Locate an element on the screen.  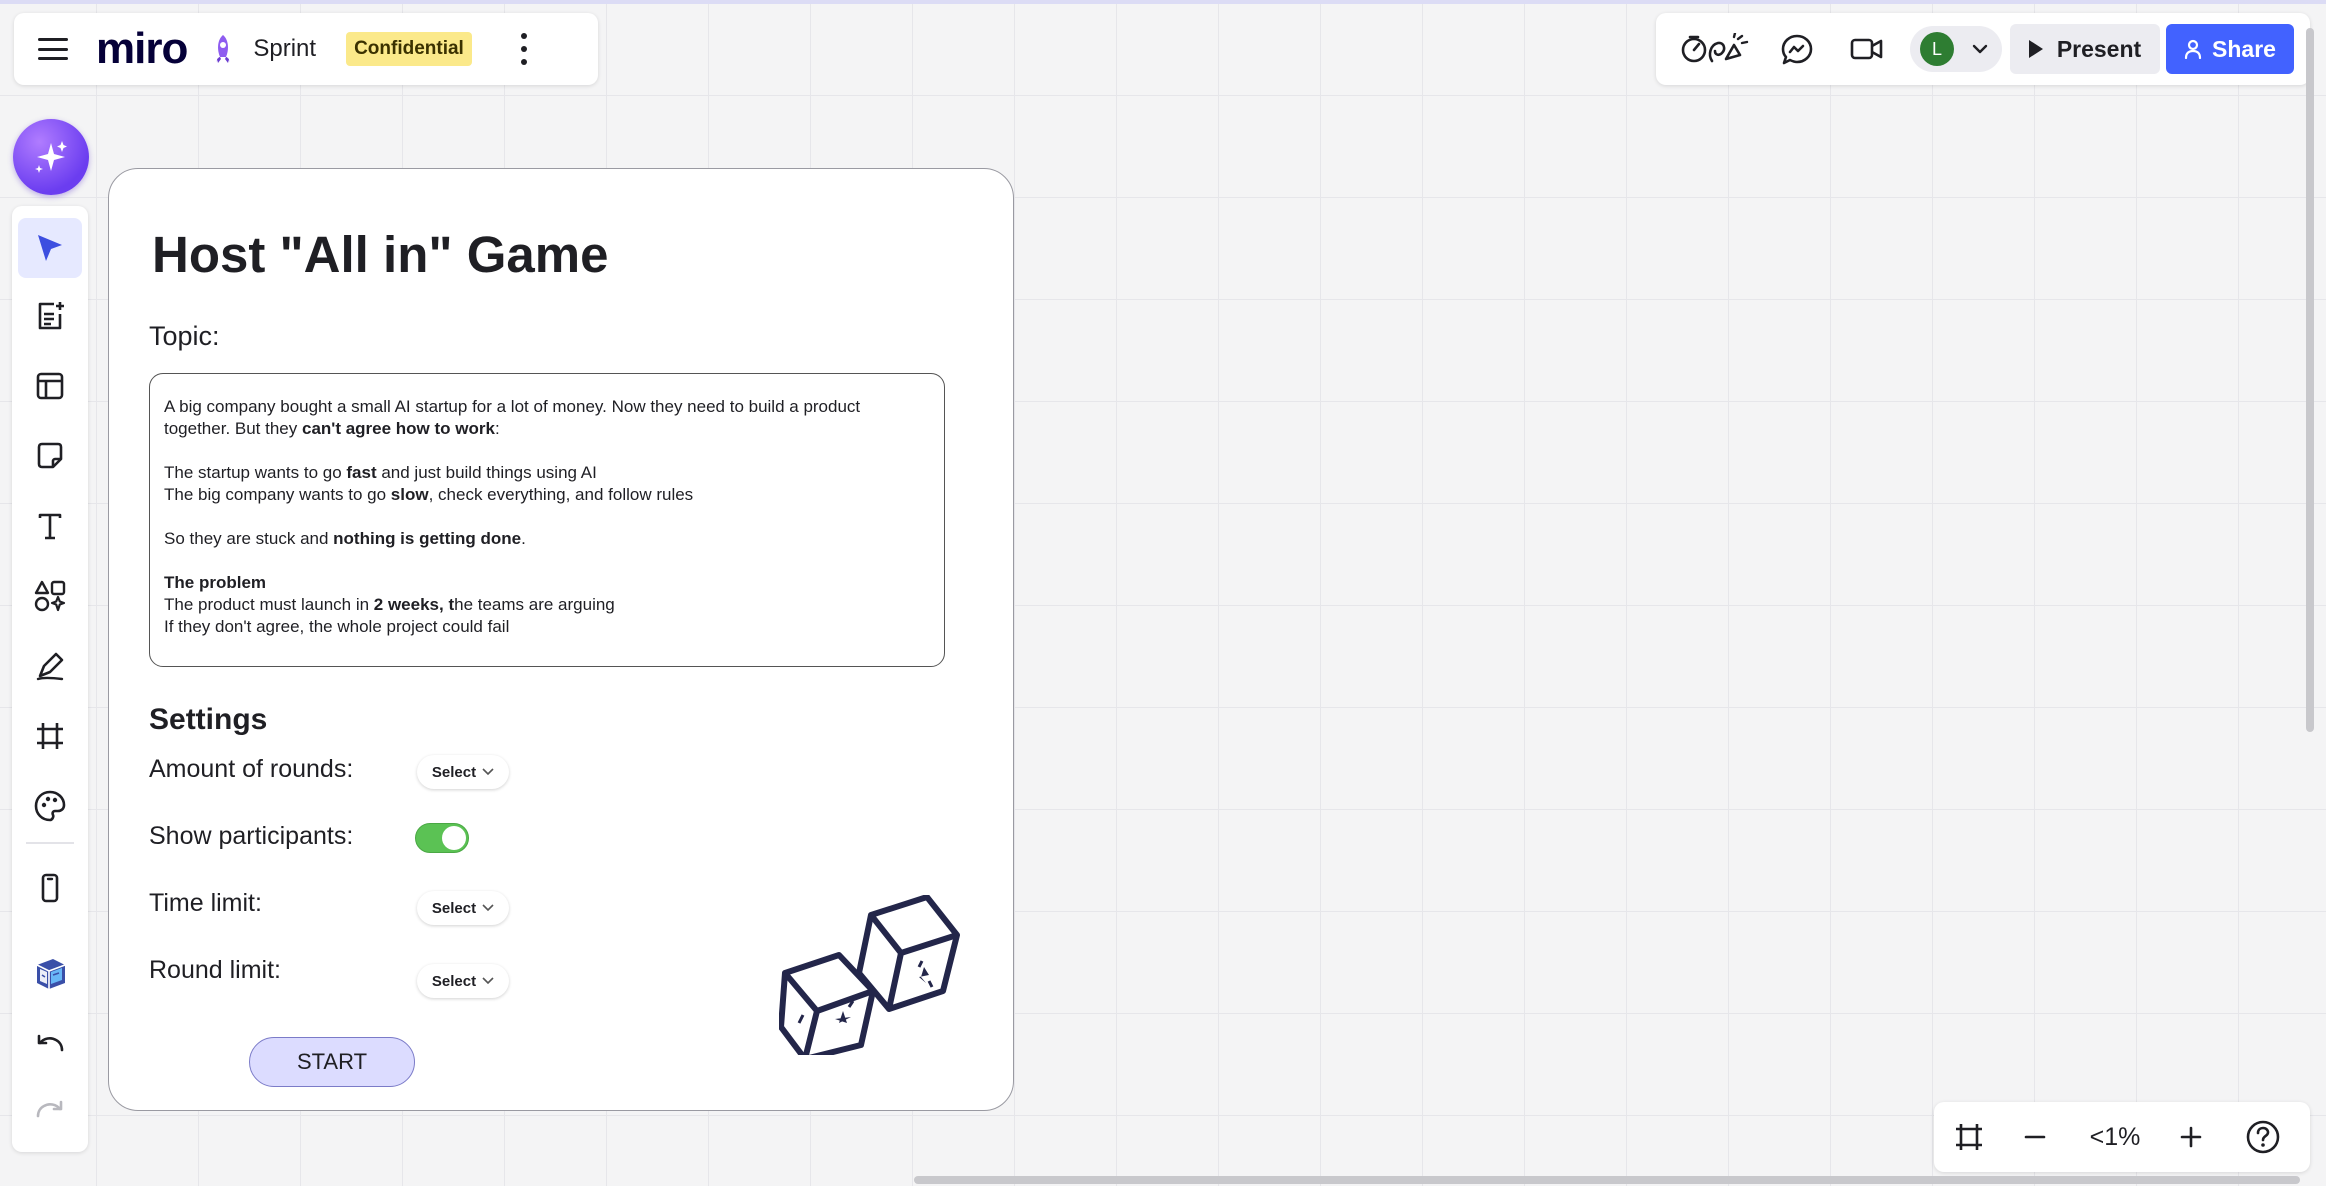
timer-reactions-icon is located at coordinates (1715, 49).